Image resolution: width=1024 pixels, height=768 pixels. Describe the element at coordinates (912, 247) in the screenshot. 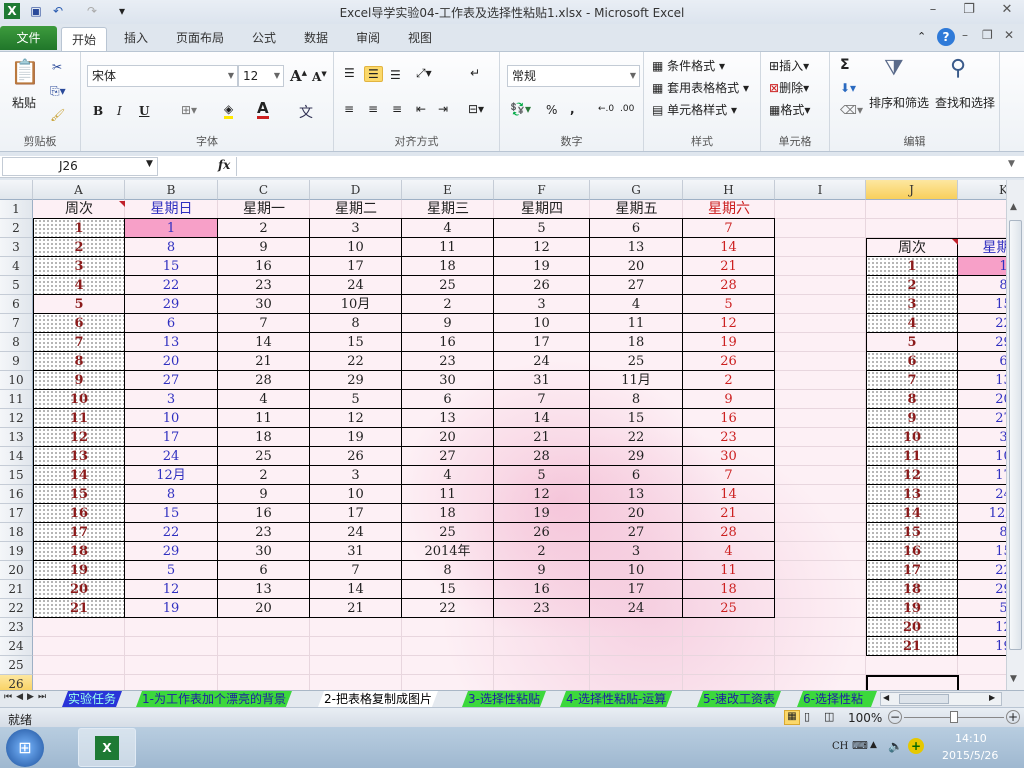

I see `pasted-header-cell: 周次` at that location.